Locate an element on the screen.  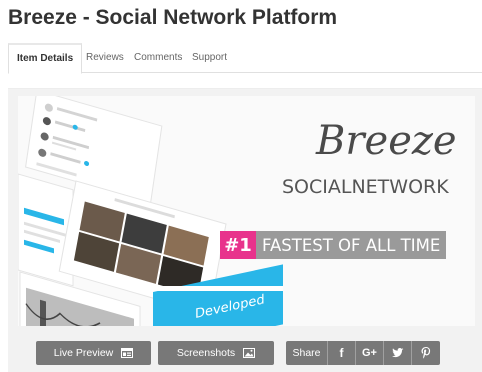
window-icon is located at coordinates (127, 353).